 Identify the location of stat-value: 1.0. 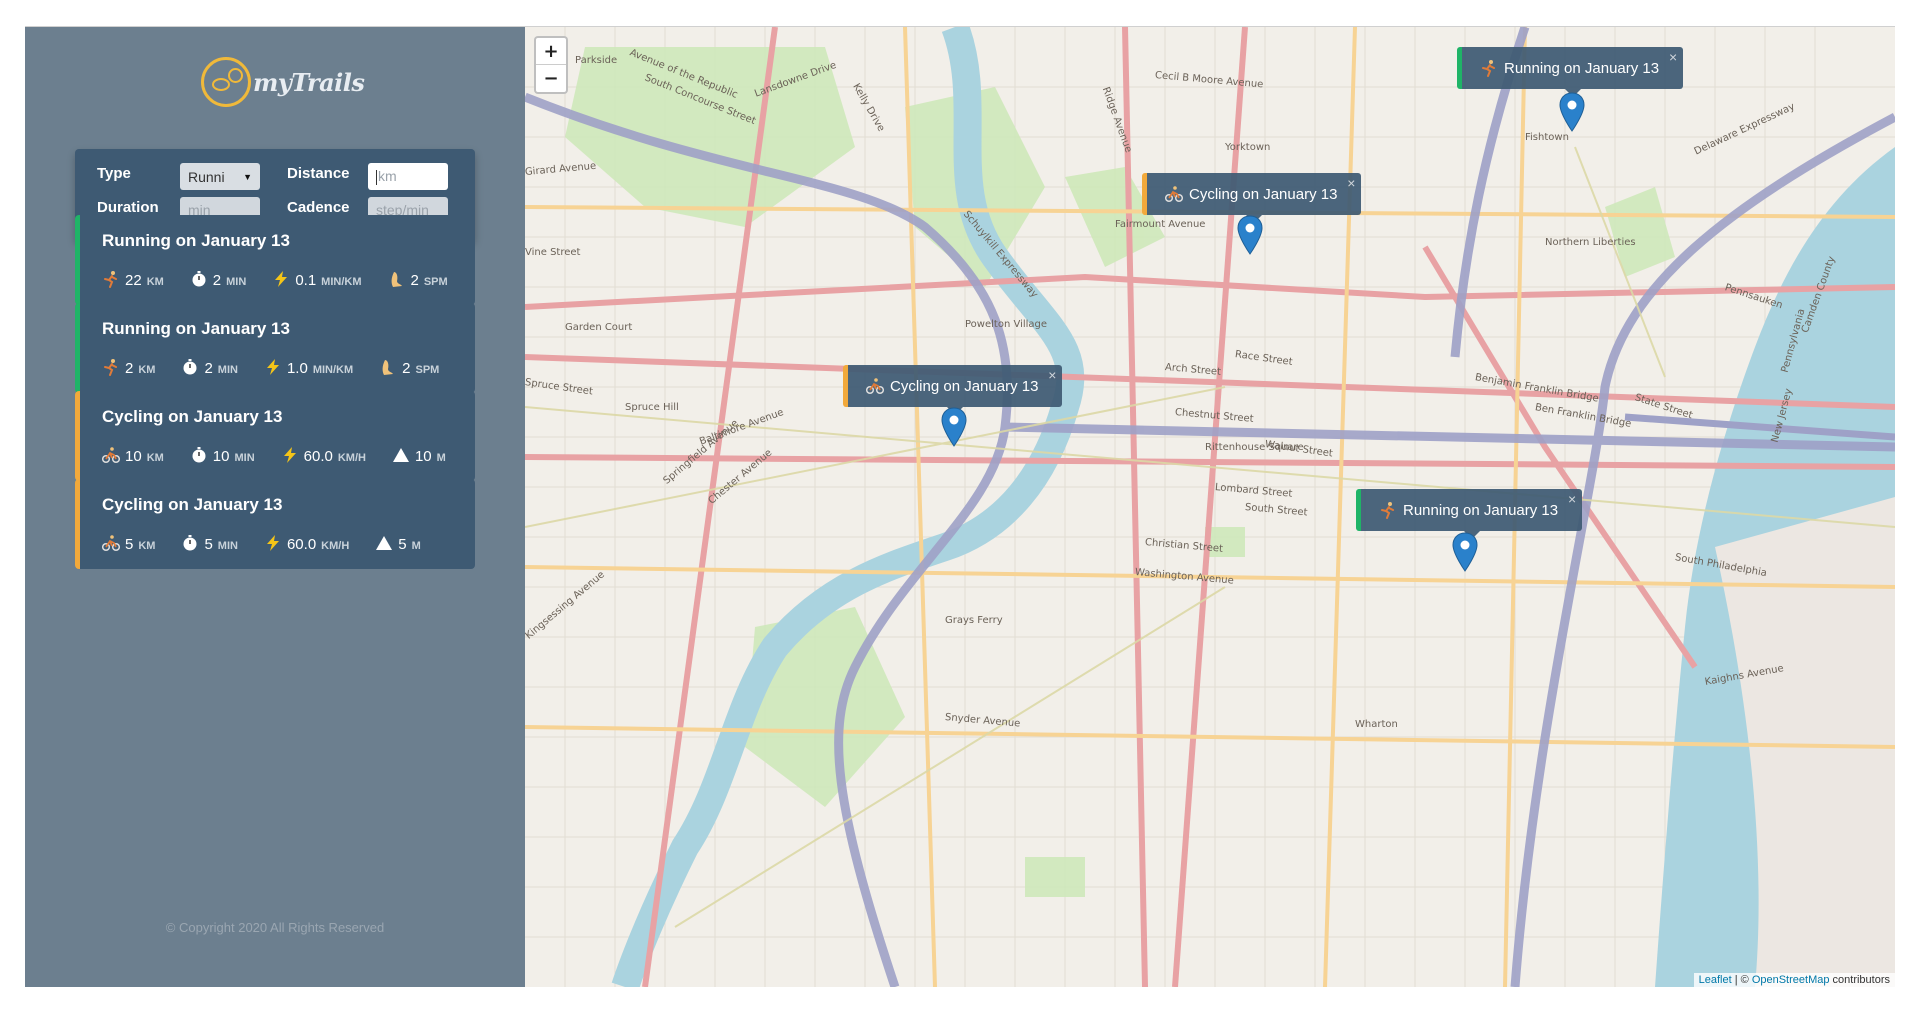
(297, 368).